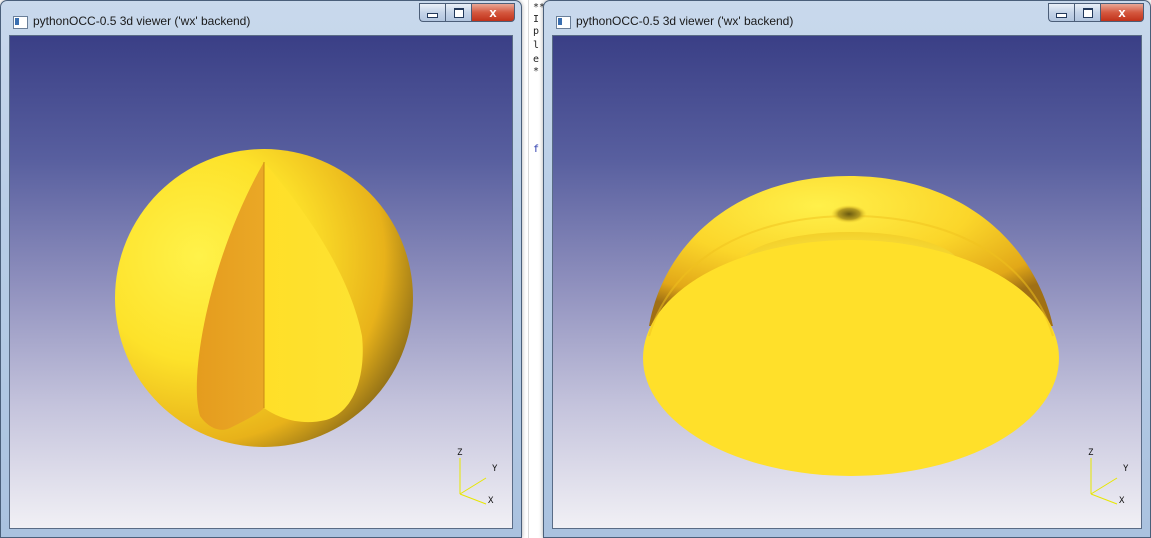 This screenshot has height=538, width=1151. I want to click on editor-line: I, so click(536, 19).